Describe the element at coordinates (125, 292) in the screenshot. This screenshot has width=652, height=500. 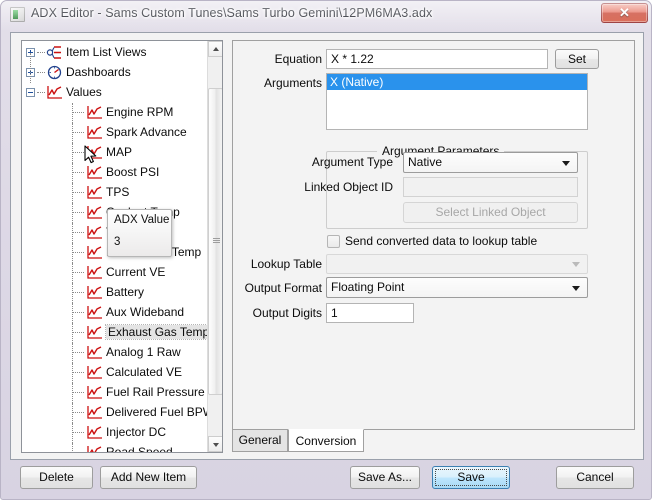
I see `tree-item-label: Battery` at that location.